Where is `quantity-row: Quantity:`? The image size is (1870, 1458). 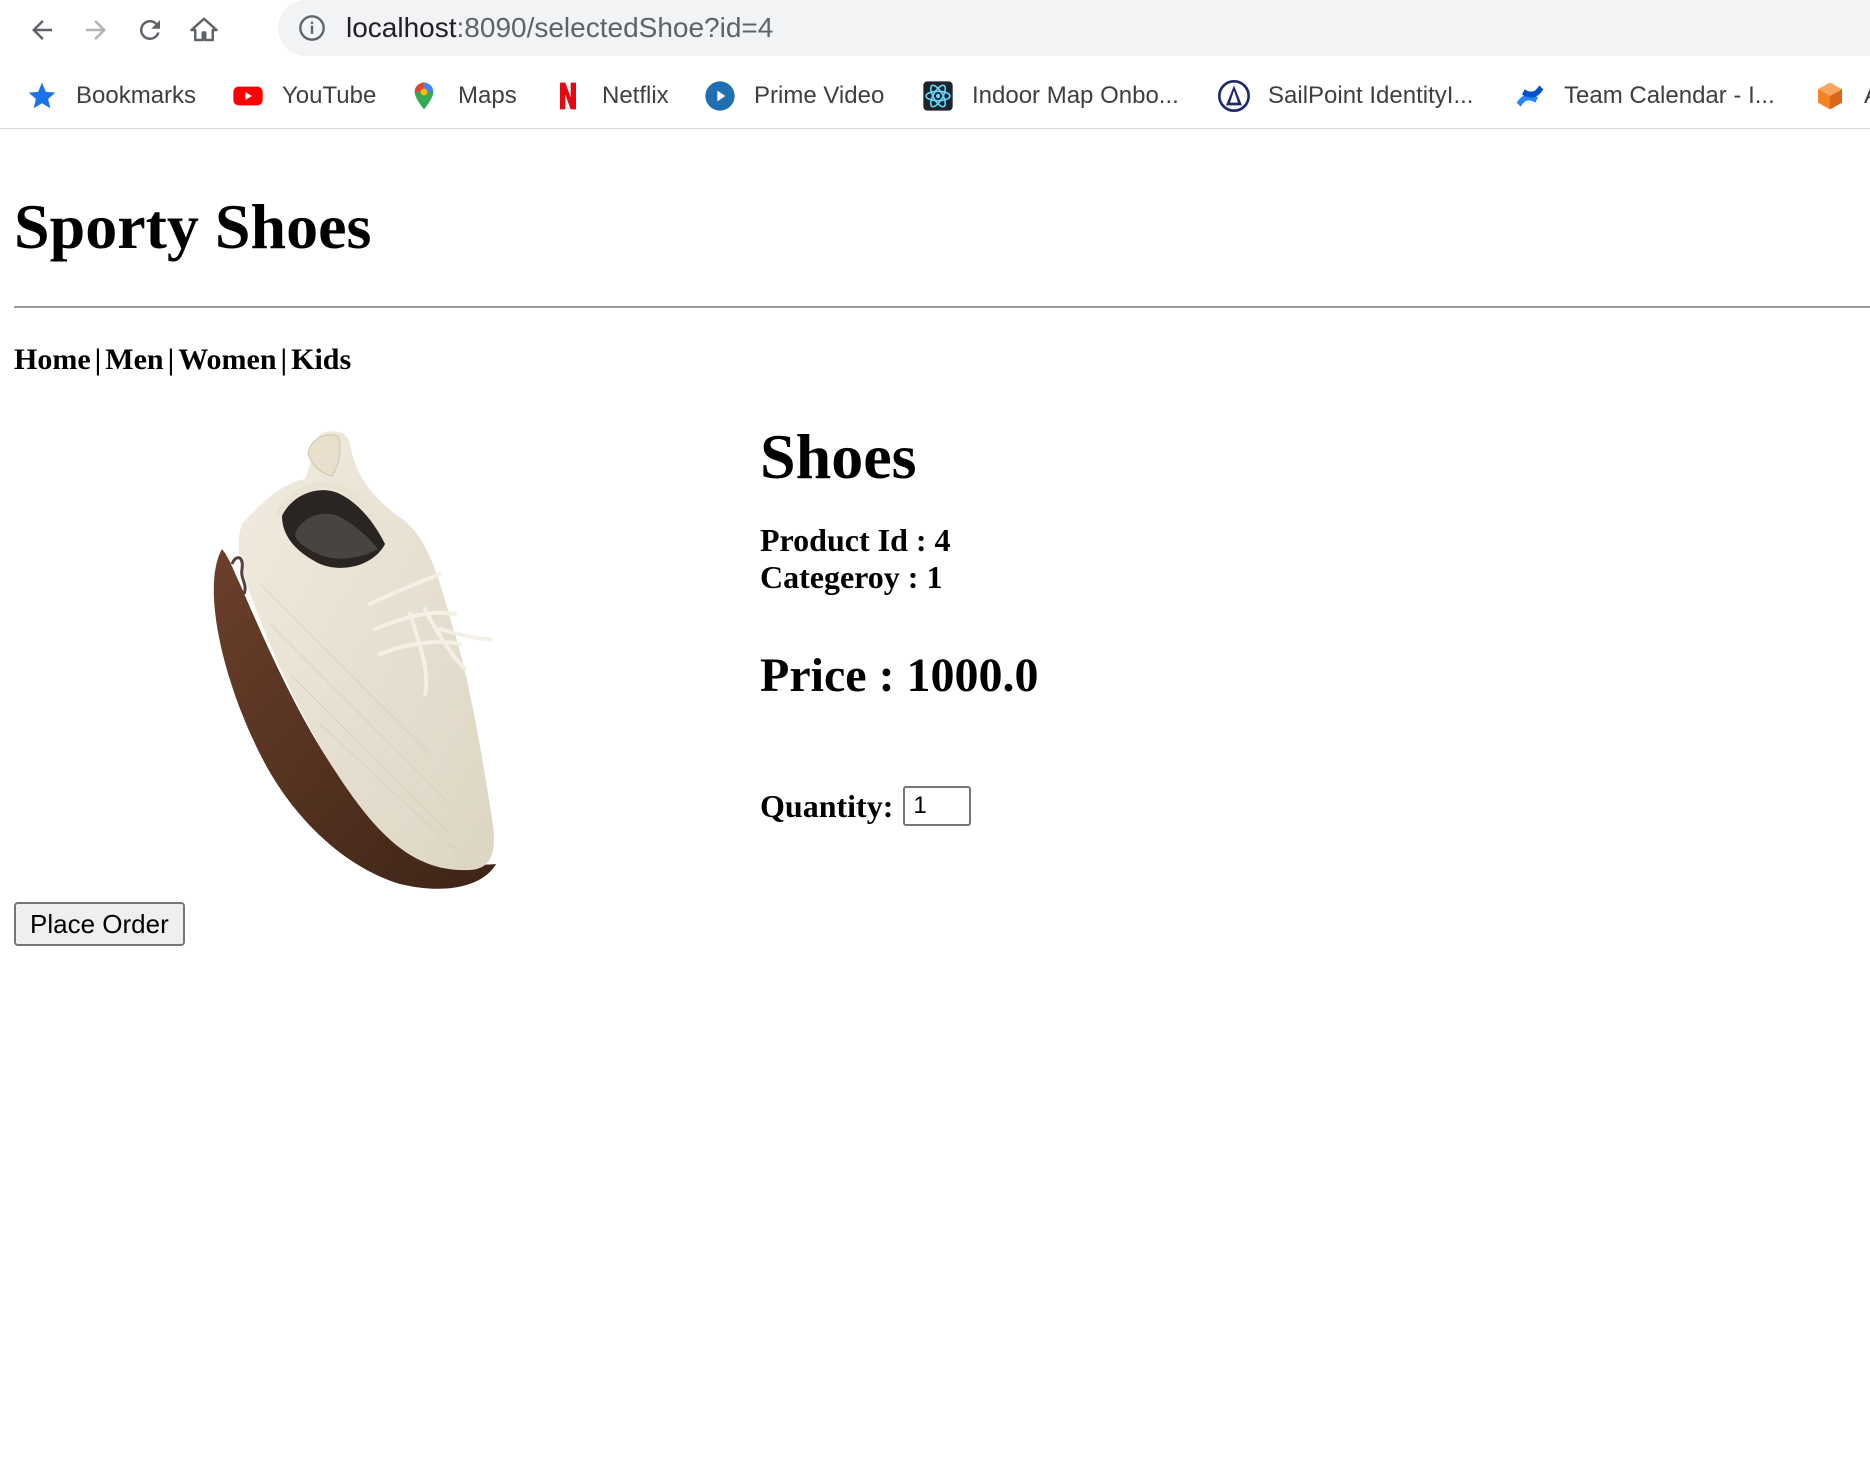
quantity-row: Quantity: is located at coordinates (866, 806).